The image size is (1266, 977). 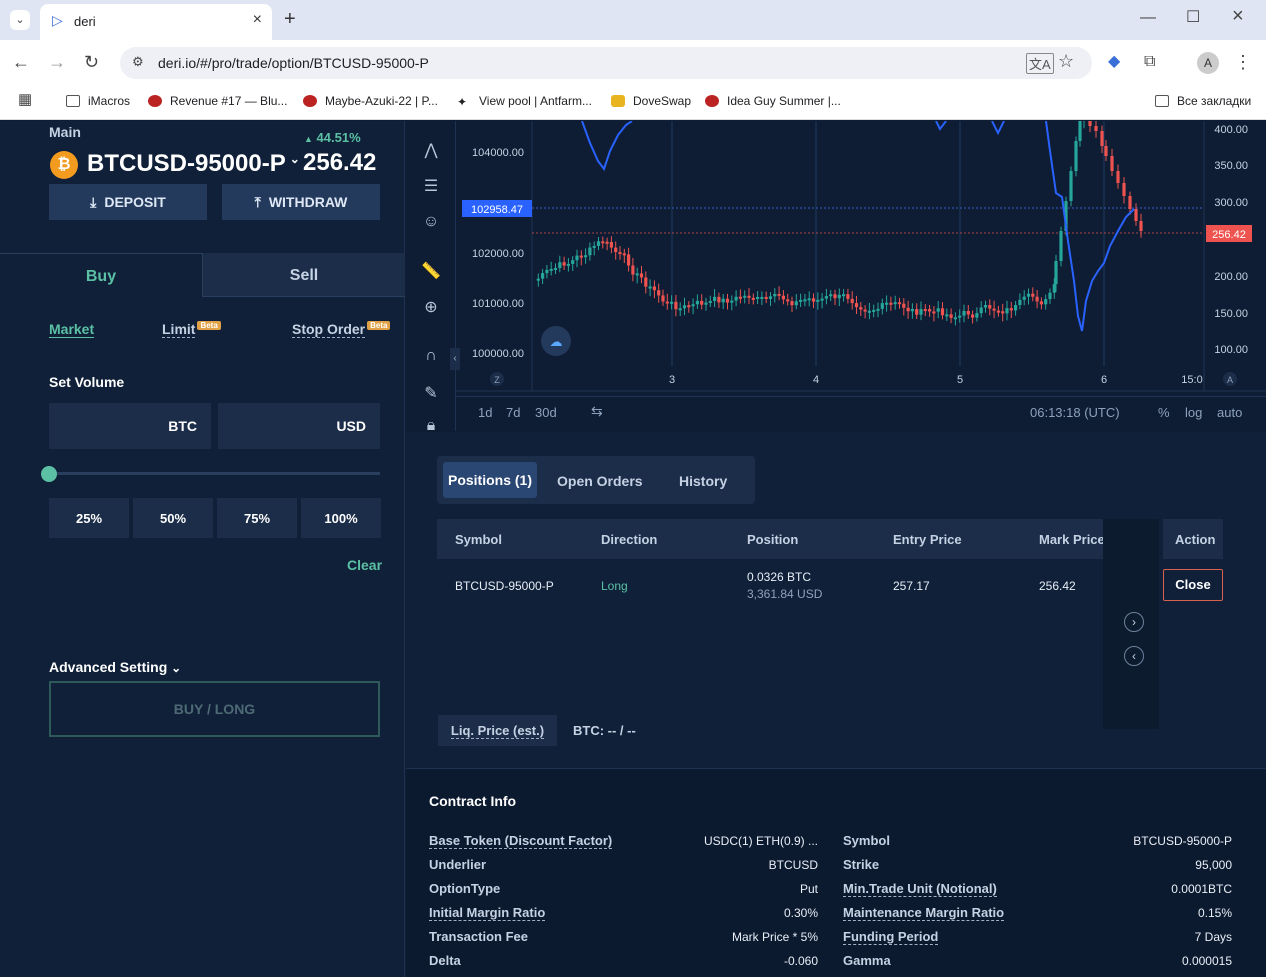 I want to click on magnet-icon: ∩, so click(x=431, y=358).